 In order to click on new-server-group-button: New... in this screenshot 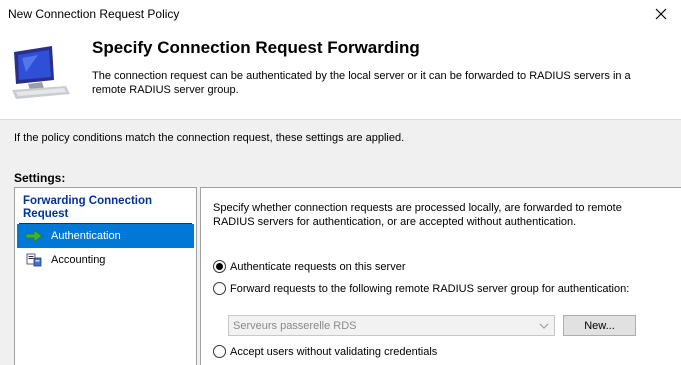, I will do `click(599, 325)`.